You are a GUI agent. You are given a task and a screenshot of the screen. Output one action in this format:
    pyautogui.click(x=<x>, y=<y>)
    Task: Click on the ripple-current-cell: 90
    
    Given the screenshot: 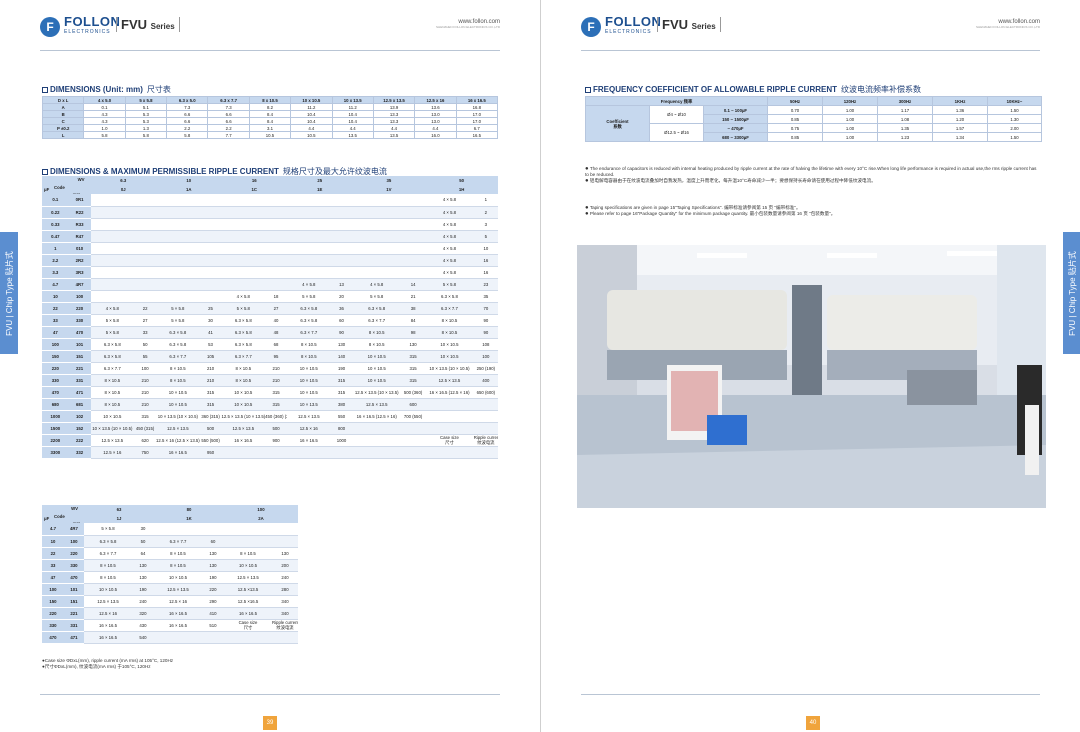 What is the action you would take?
    pyautogui.click(x=485, y=332)
    